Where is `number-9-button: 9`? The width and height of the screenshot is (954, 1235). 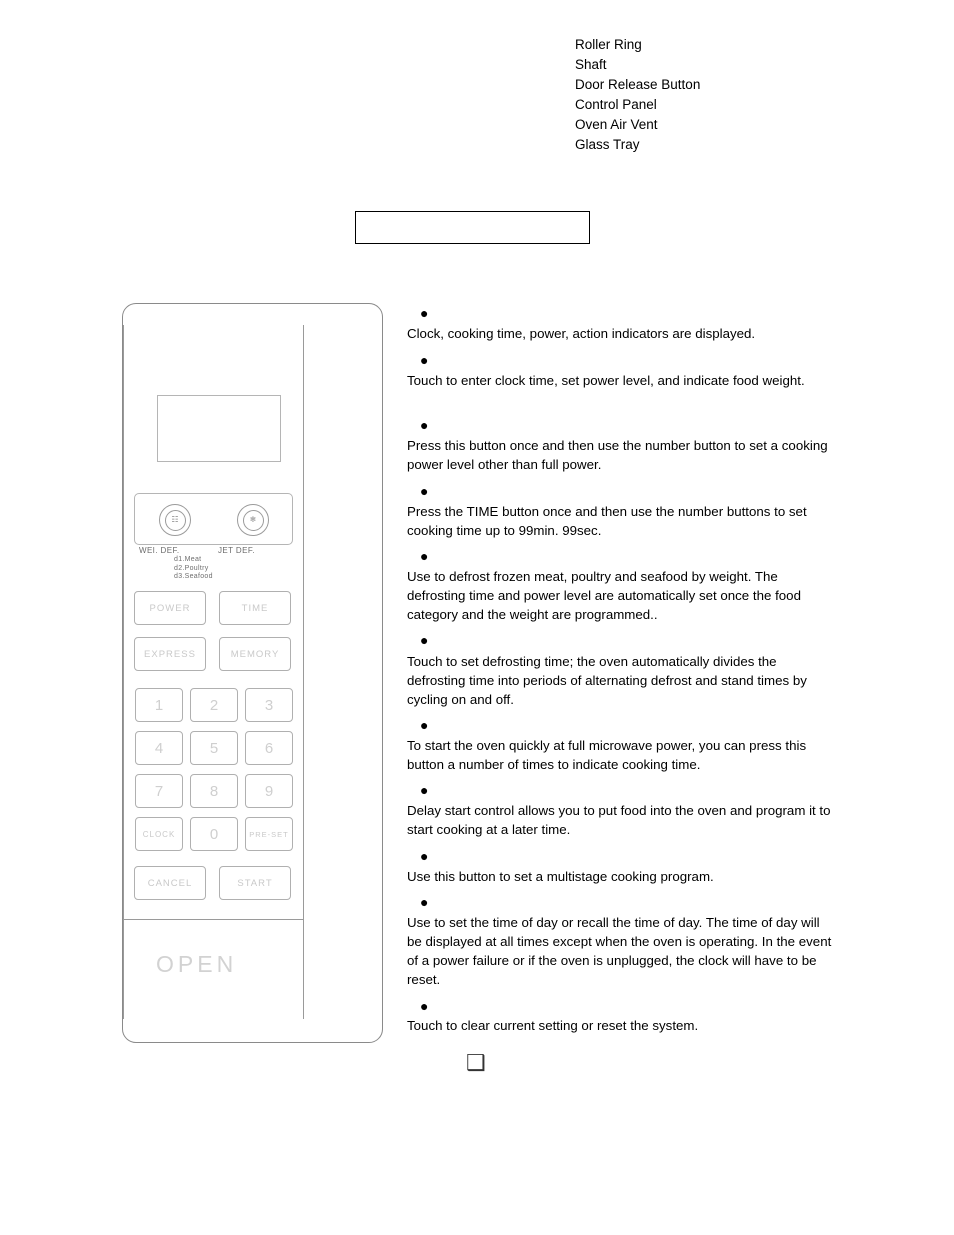
number-9-button: 9 is located at coordinates (269, 791).